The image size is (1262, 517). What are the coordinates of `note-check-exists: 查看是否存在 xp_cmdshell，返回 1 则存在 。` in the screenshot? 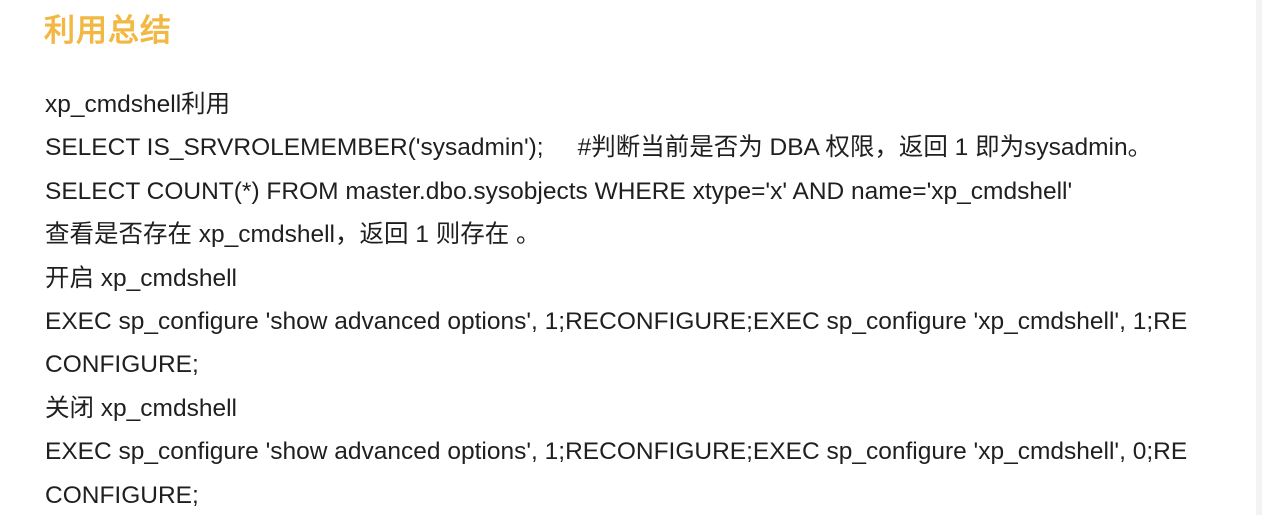 It's located at (293, 235).